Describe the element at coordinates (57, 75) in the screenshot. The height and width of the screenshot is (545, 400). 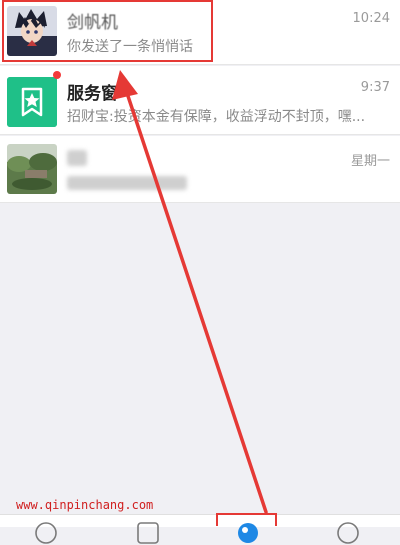
I see `unread-badge` at that location.